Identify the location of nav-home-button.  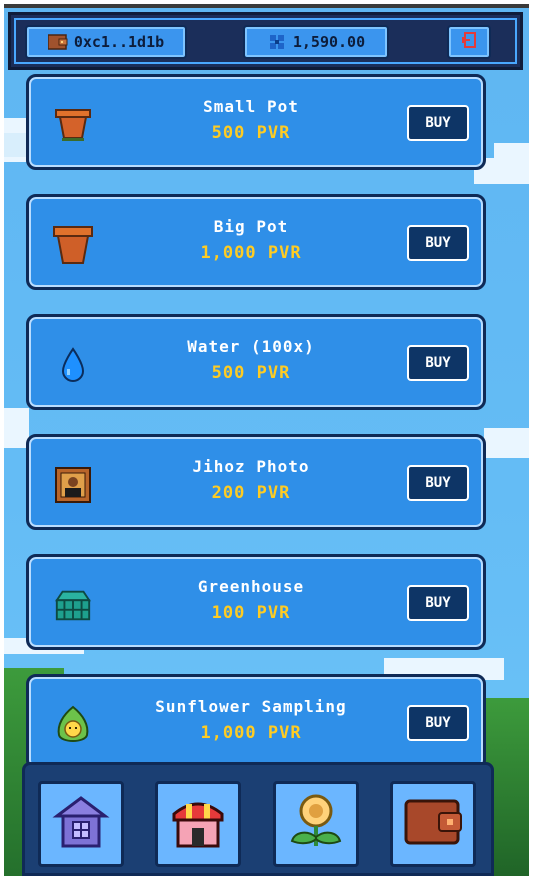
(81, 824).